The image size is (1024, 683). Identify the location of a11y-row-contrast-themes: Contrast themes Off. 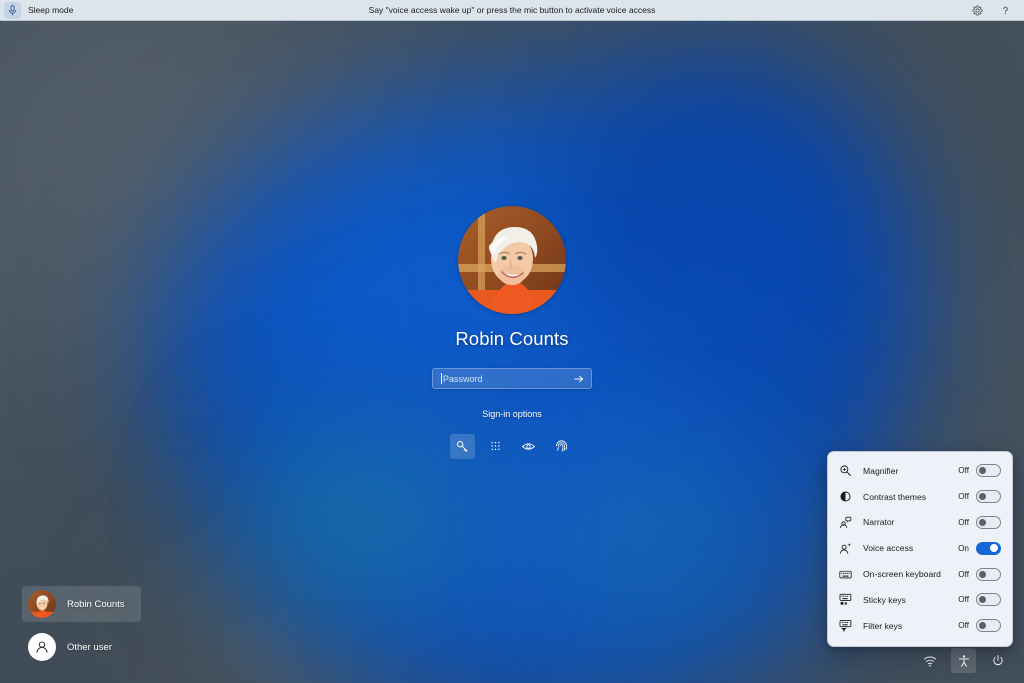
(920, 497).